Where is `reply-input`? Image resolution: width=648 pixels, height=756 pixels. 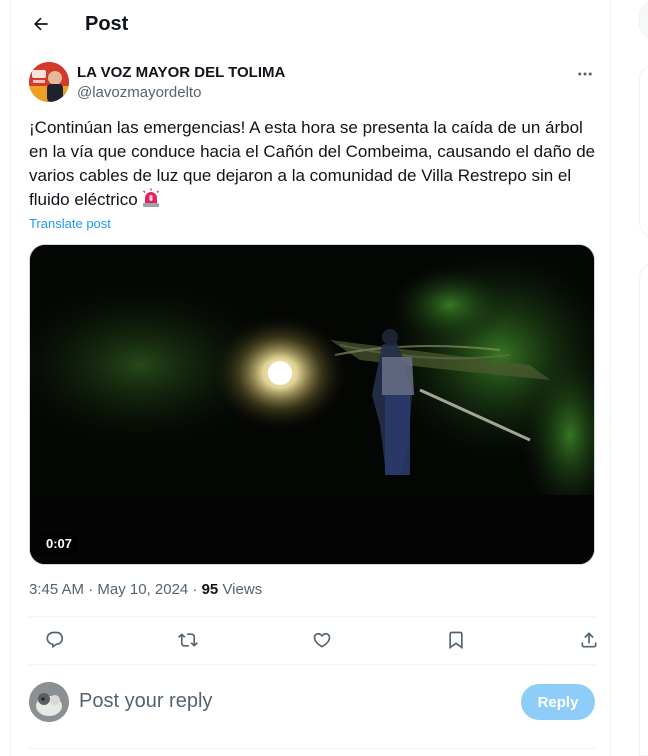 reply-input is located at coordinates (269, 701).